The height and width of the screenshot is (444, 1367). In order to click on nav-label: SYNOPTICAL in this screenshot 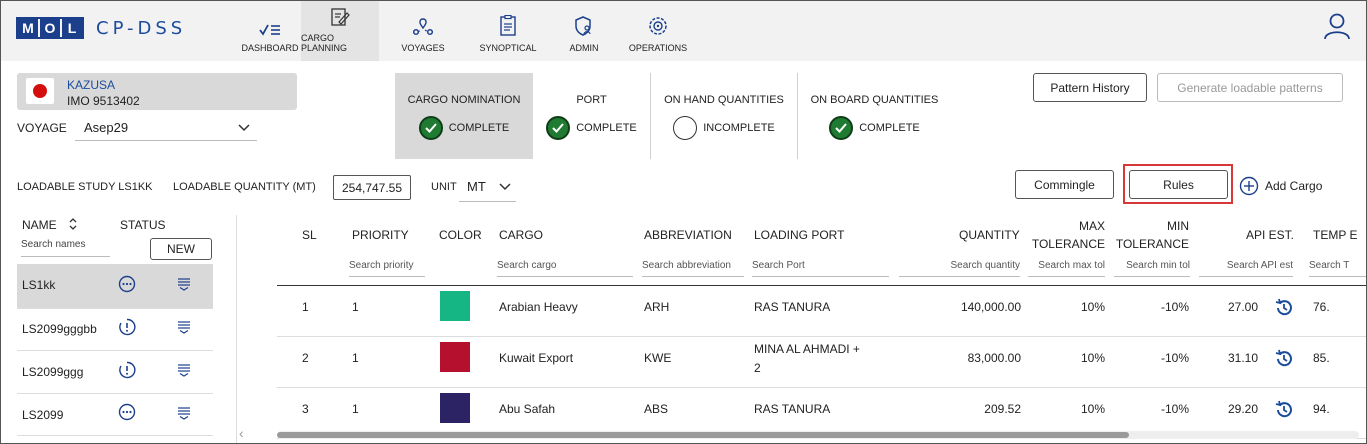, I will do `click(508, 48)`.